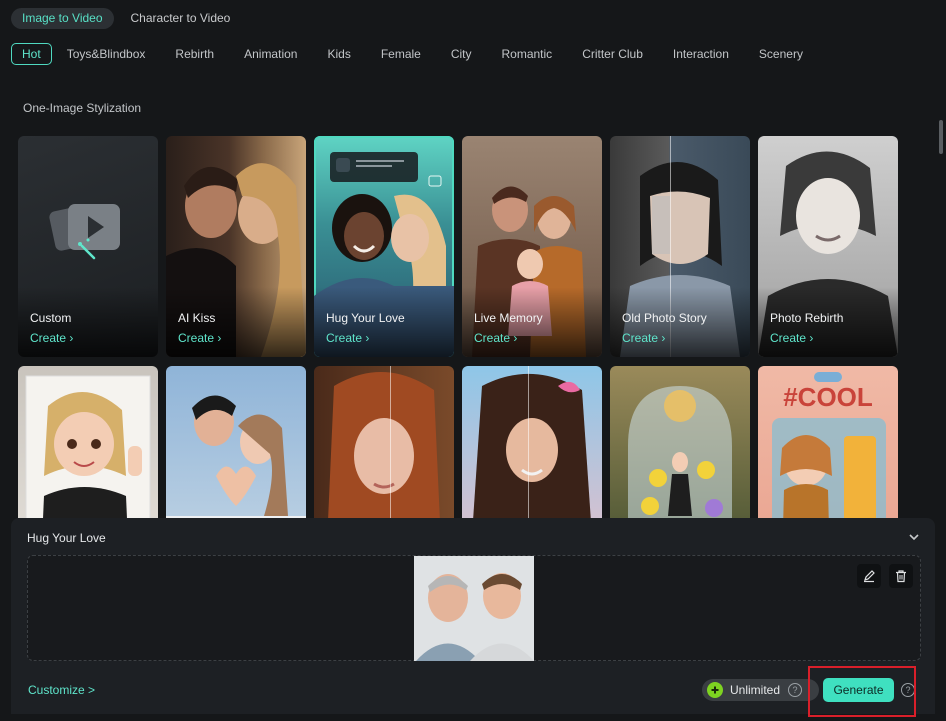 The height and width of the screenshot is (721, 946). What do you see at coordinates (194, 54) in the screenshot?
I see `category-rebirth: Rebirth` at bounding box center [194, 54].